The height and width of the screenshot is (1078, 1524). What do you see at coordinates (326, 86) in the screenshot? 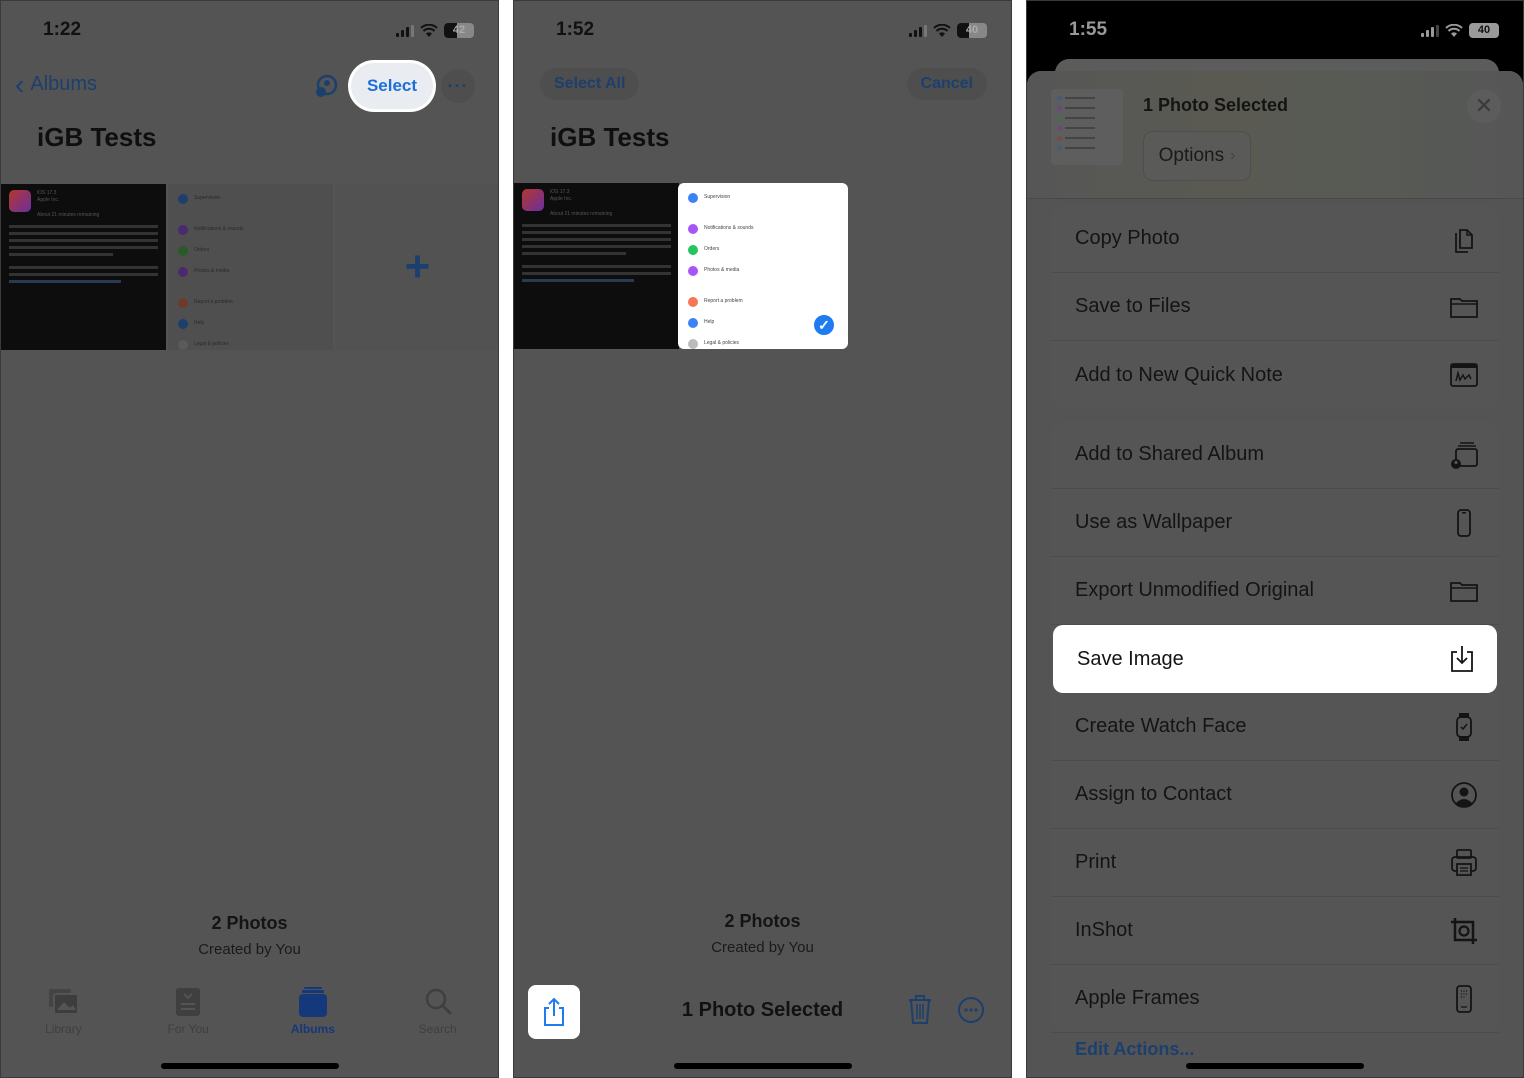
I see `shared-album-people-icon` at bounding box center [326, 86].